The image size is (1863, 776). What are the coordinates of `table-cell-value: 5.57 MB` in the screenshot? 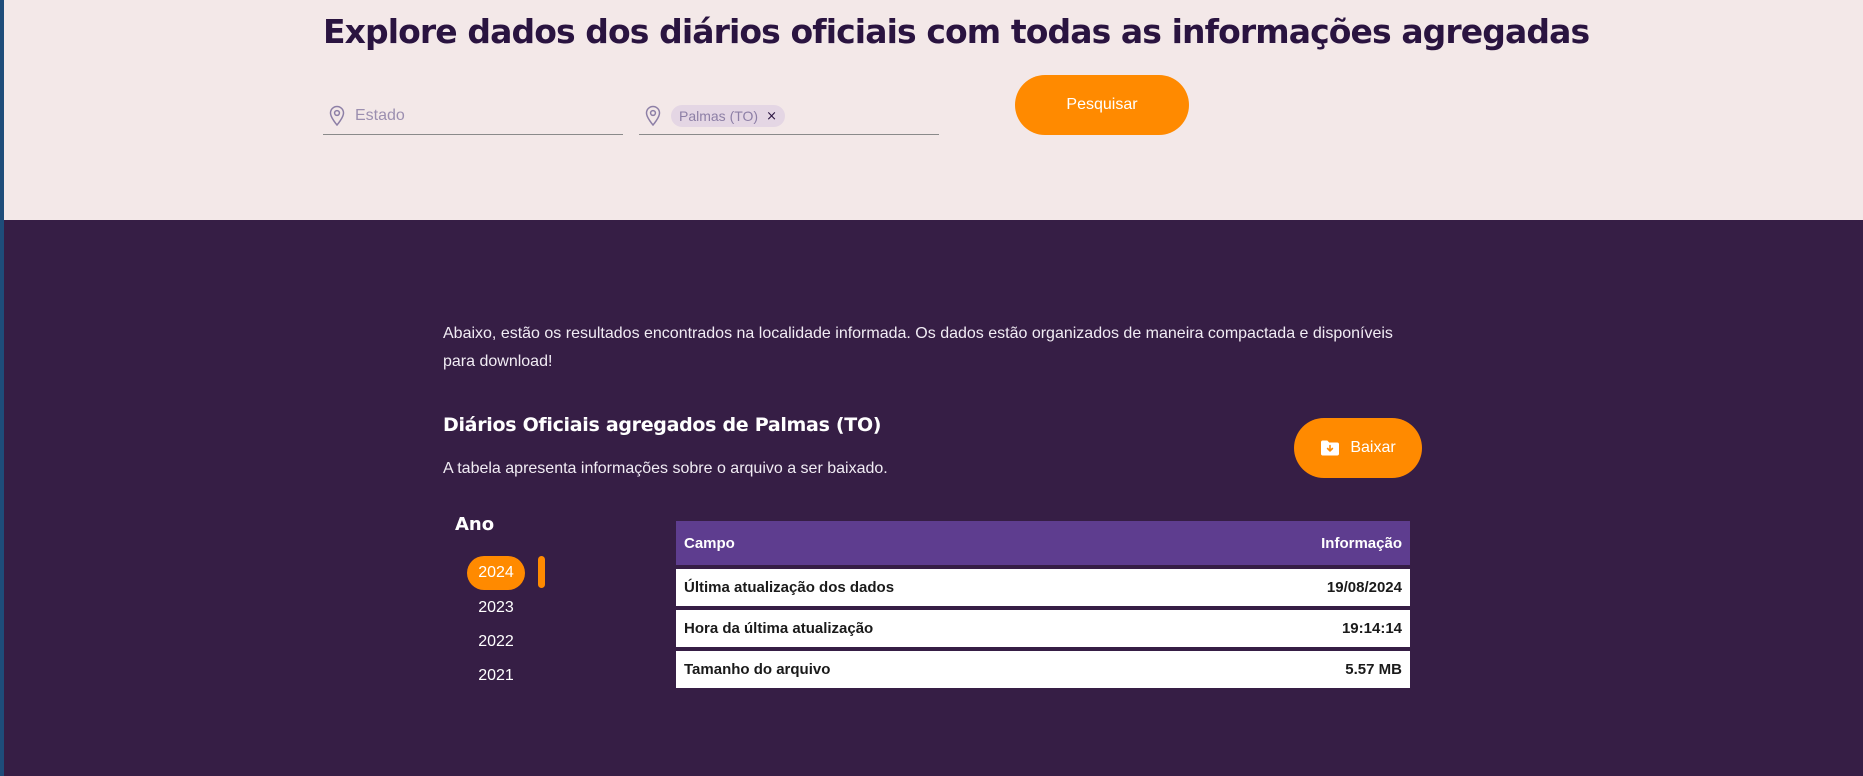 It's located at (1299, 669).